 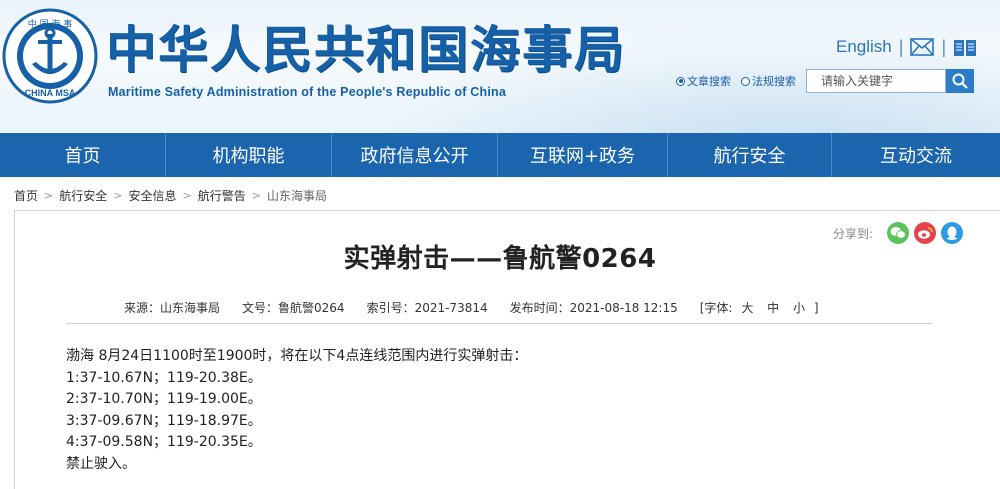 What do you see at coordinates (500, 259) in the screenshot?
I see `article-title: 实弹射击——鲁航警0264` at bounding box center [500, 259].